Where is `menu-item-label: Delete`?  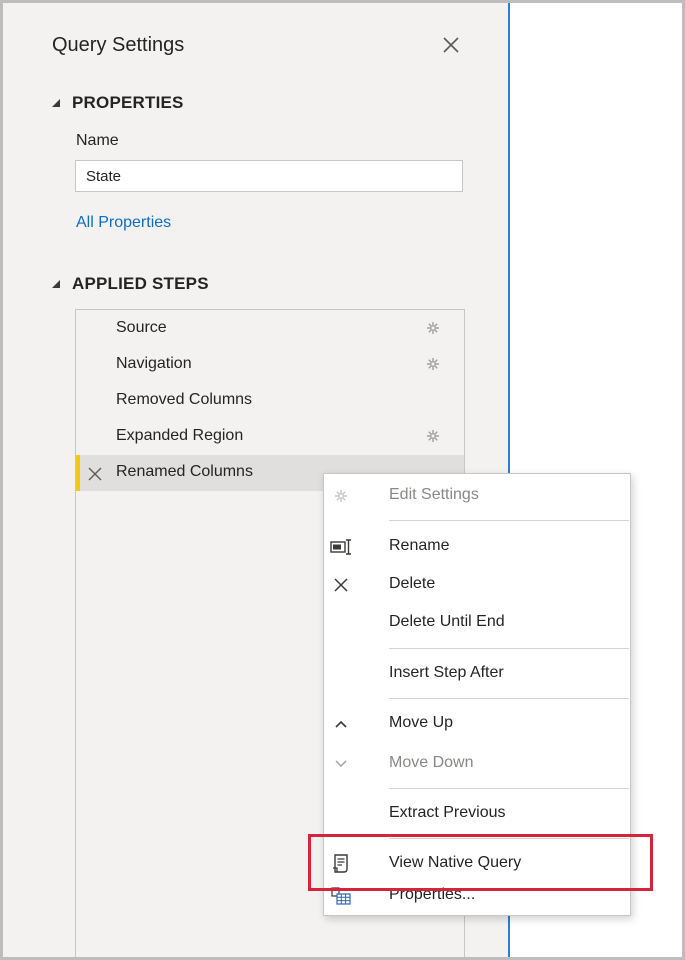 menu-item-label: Delete is located at coordinates (412, 583).